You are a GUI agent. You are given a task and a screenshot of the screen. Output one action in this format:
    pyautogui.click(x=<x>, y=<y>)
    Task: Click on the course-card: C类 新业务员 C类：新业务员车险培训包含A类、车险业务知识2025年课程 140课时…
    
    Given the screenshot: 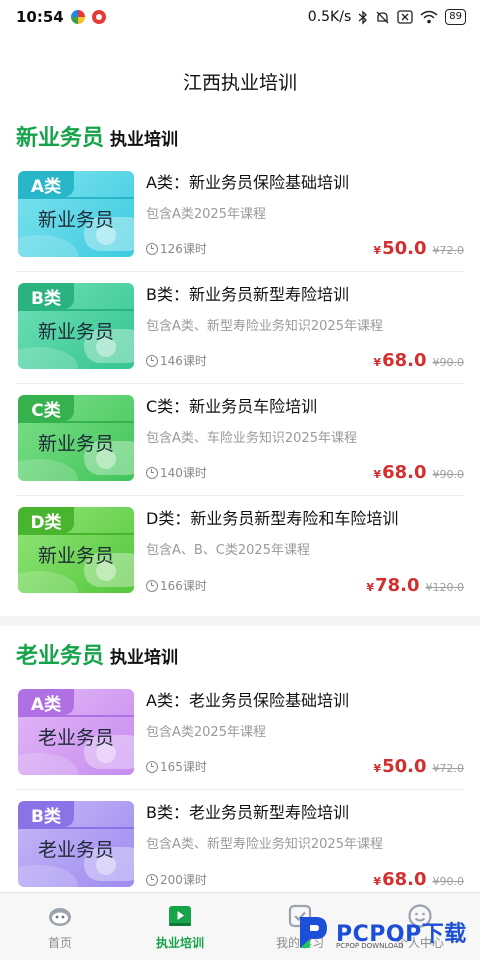 What is the action you would take?
    pyautogui.click(x=240, y=440)
    